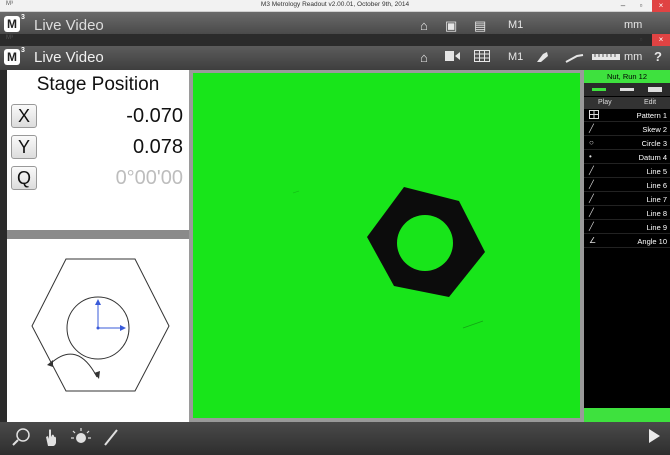 The width and height of the screenshot is (670, 455). I want to click on run-title: Nut, Run 12, so click(627, 76).